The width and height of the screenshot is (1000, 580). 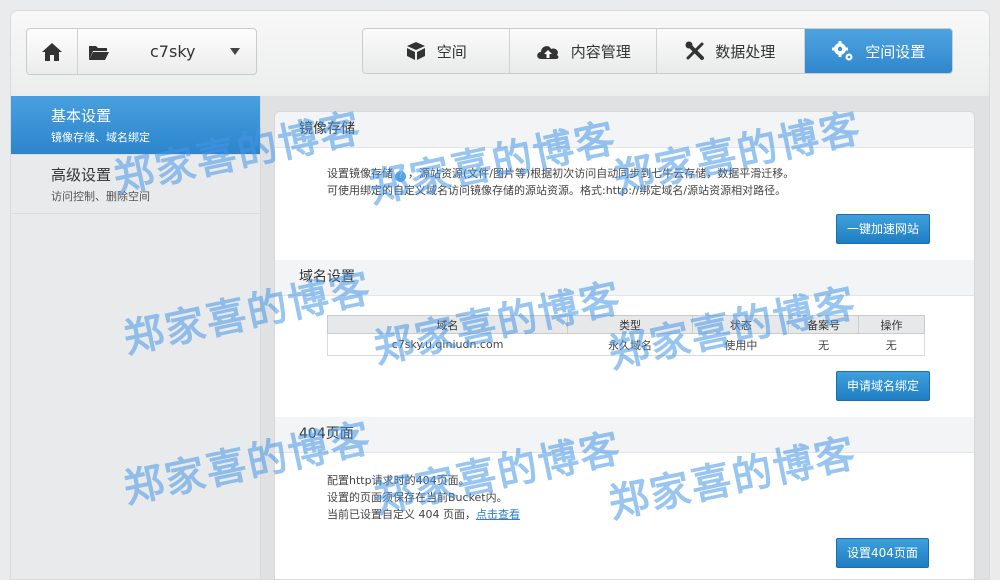 What do you see at coordinates (135, 125) in the screenshot?
I see `sidebar-item-basic-settings: 基本设置 镜像存储、域名绑定` at bounding box center [135, 125].